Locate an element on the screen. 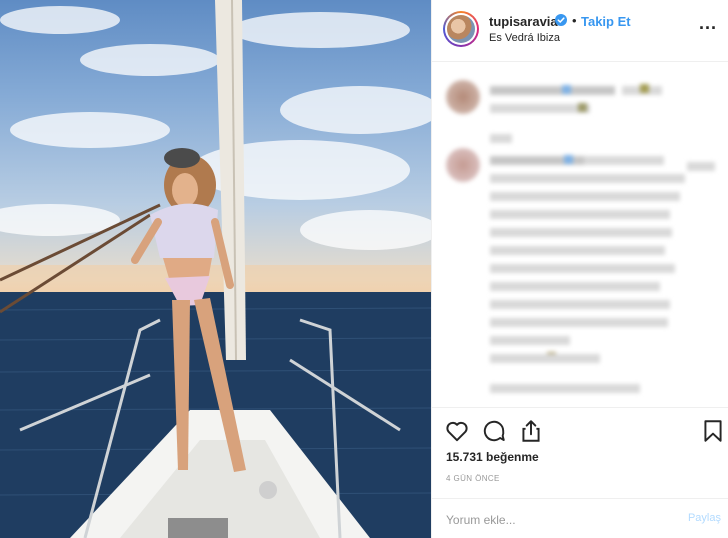  comment-form: Paylaş is located at coordinates (580, 518).